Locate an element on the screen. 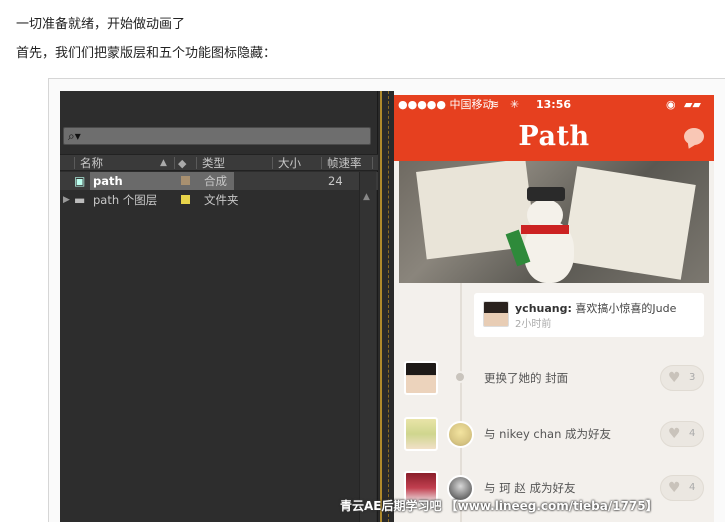 The height and width of the screenshot is (522, 725). composition-icon: ▣ is located at coordinates (80, 181).